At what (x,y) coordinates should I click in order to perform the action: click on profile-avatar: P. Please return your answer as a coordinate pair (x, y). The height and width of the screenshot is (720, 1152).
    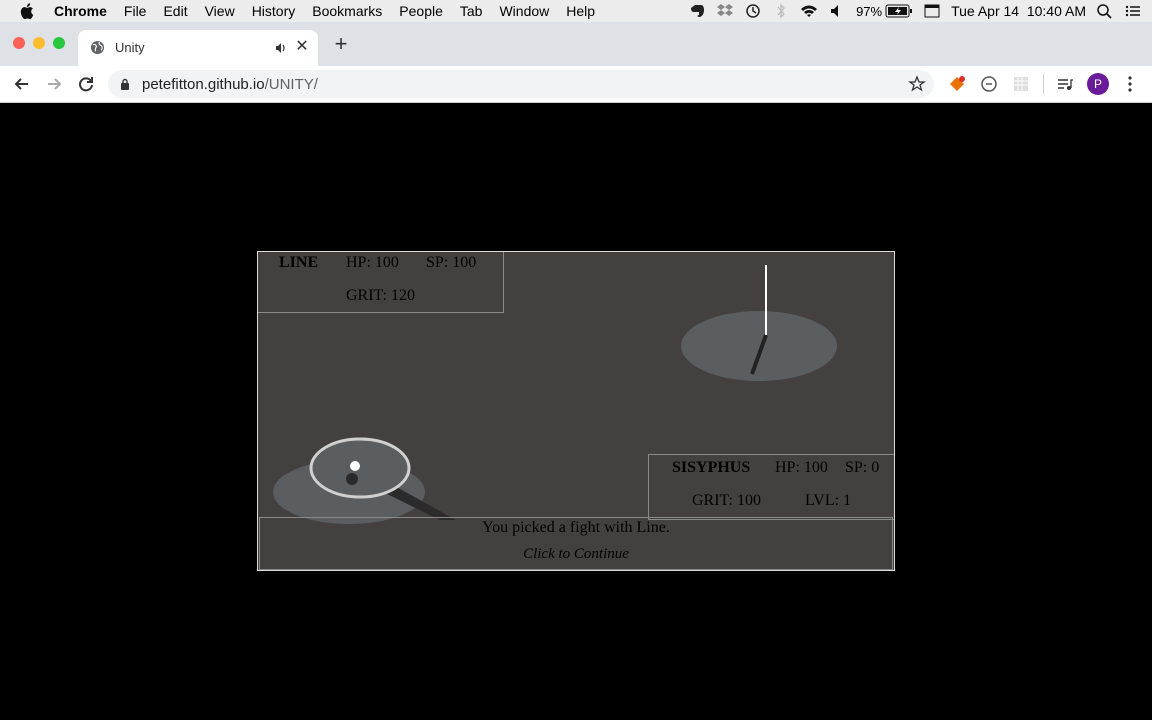
    Looking at the image, I should click on (1098, 84).